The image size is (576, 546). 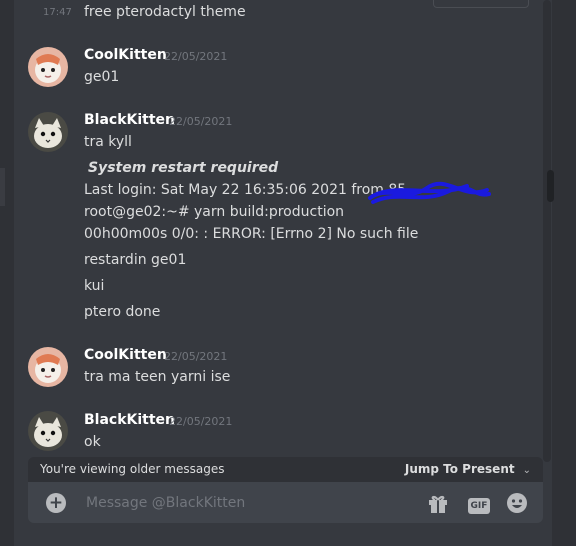 What do you see at coordinates (183, 168) in the screenshot?
I see `message-text: System restart required` at bounding box center [183, 168].